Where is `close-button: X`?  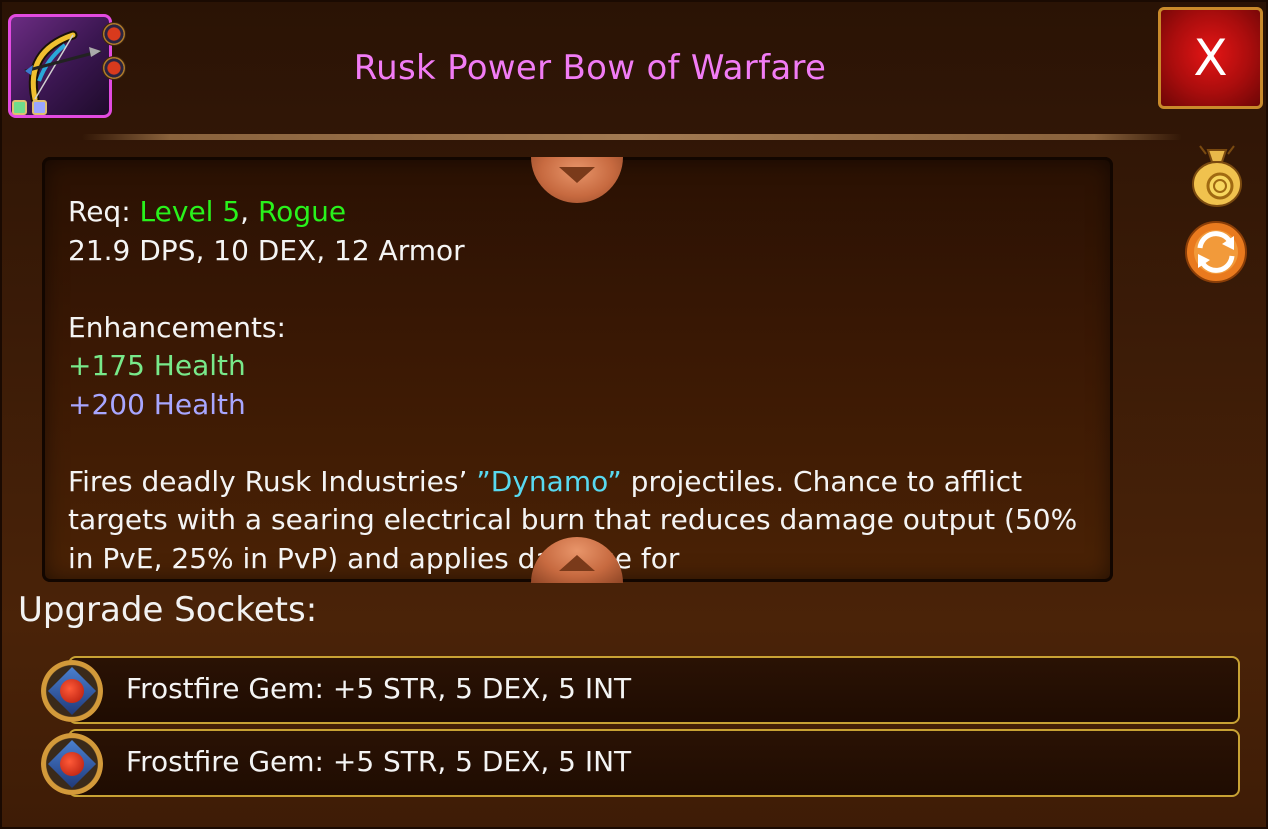 close-button: X is located at coordinates (1210, 58).